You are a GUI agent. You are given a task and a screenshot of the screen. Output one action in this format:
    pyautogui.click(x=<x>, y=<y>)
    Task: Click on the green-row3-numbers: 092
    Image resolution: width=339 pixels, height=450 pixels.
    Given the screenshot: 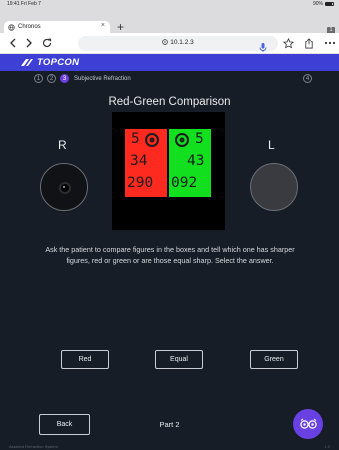 What is the action you would take?
    pyautogui.click(x=184, y=183)
    